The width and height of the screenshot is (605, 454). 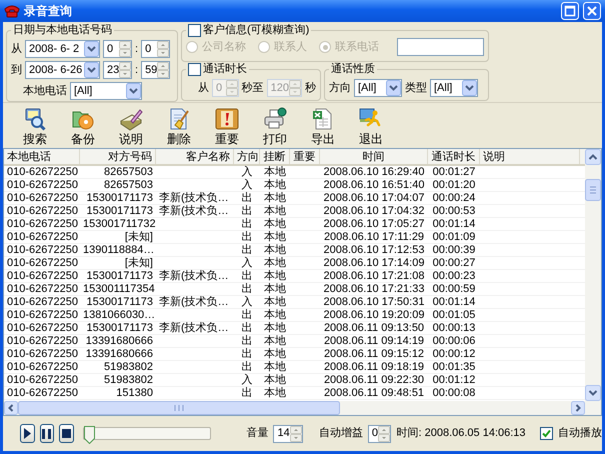 I want to click on table-cell-text: 82657503, so click(x=128, y=185).